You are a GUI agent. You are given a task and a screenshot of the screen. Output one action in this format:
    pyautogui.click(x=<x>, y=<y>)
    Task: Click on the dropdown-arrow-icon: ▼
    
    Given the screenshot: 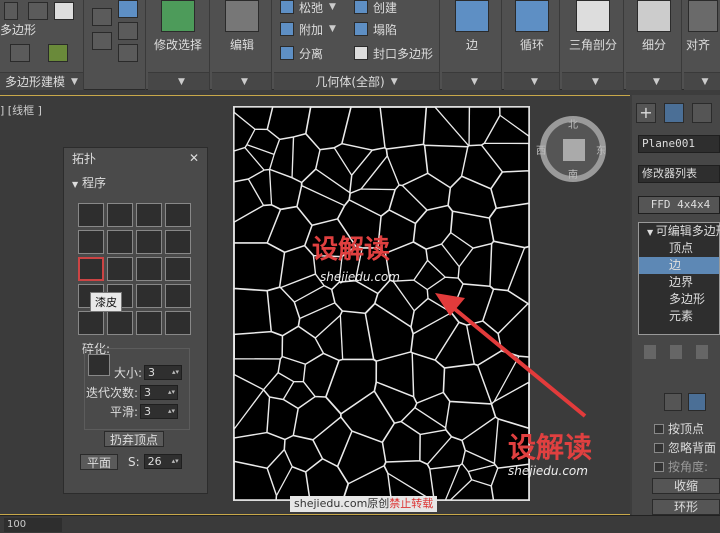 What is the action you would take?
    pyautogui.click(x=656, y=81)
    